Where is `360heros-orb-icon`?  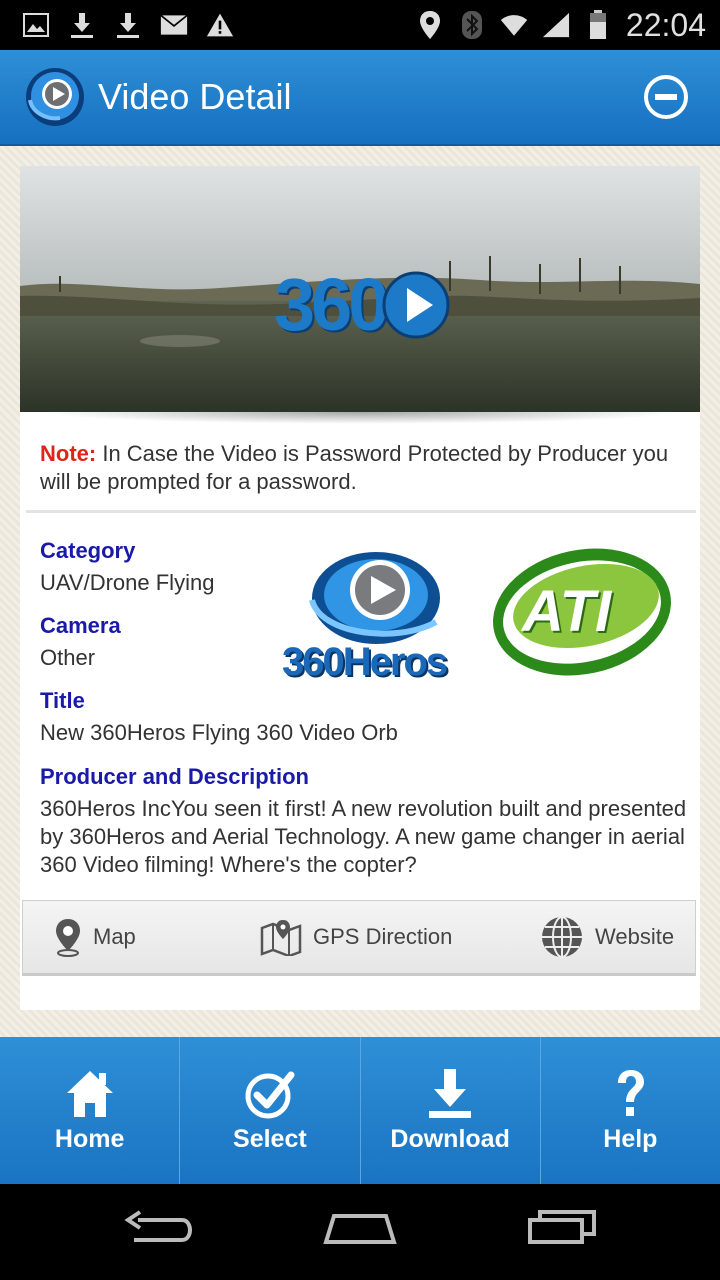
360heros-orb-icon is located at coordinates (374, 598).